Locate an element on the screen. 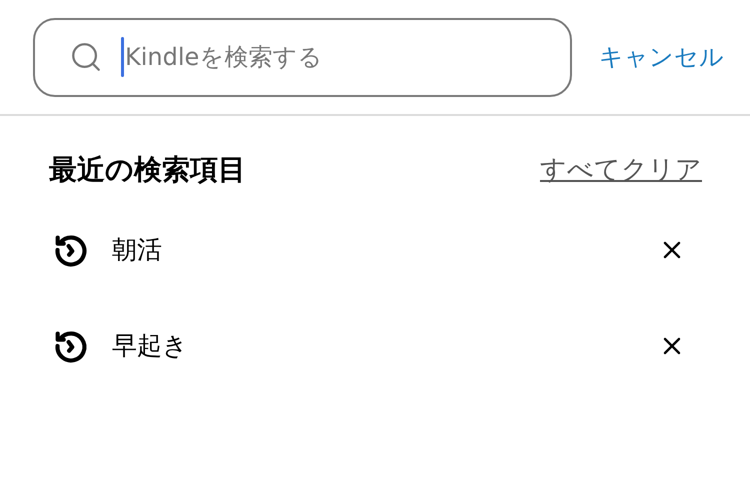 This screenshot has width=750, height=494. cancel-button: キャンセル is located at coordinates (661, 57).